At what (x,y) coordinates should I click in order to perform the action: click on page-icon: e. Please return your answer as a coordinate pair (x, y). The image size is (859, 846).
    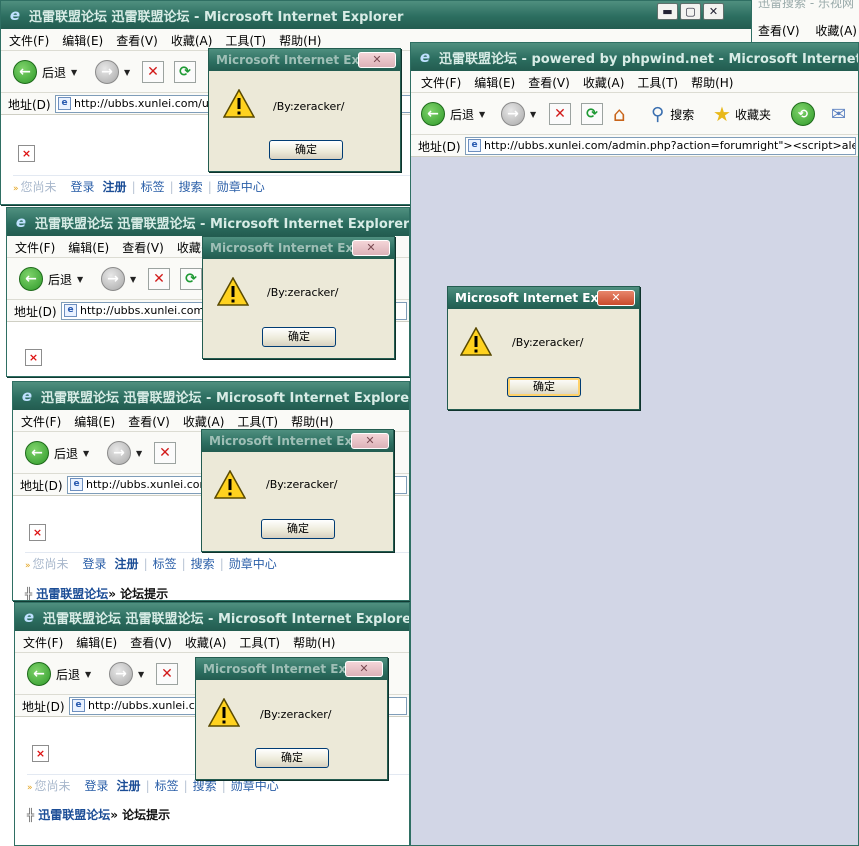
    Looking at the image, I should click on (78, 705).